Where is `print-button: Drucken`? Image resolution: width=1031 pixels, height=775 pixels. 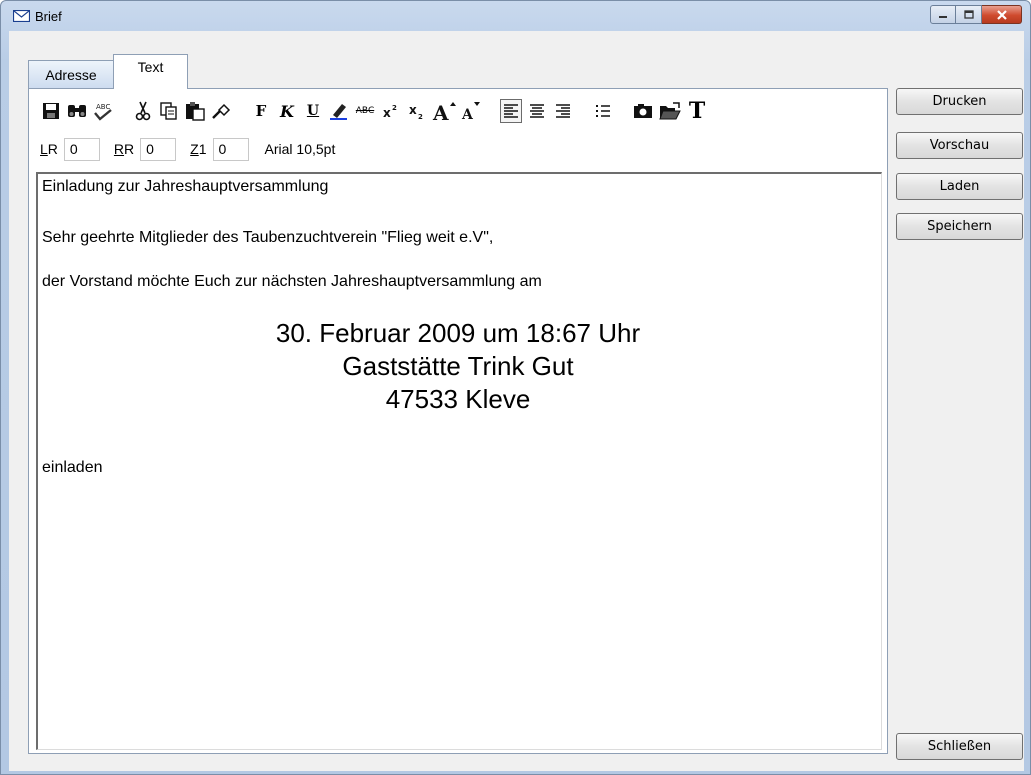 print-button: Drucken is located at coordinates (959, 101).